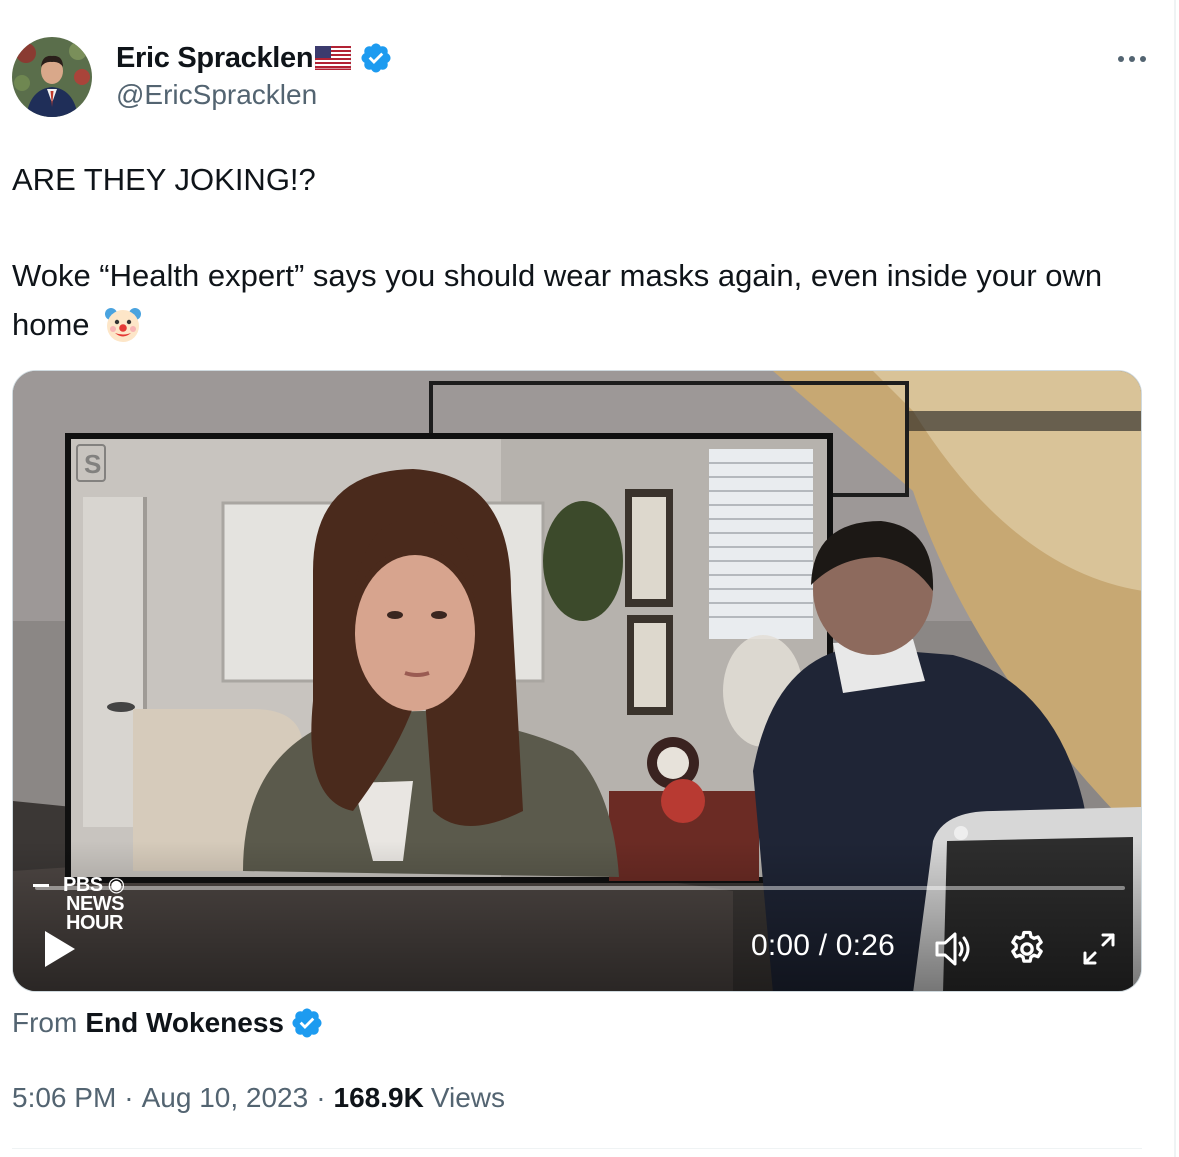  Describe the element at coordinates (64, 1098) in the screenshot. I see `tweet-time: 5:06 PM` at that location.